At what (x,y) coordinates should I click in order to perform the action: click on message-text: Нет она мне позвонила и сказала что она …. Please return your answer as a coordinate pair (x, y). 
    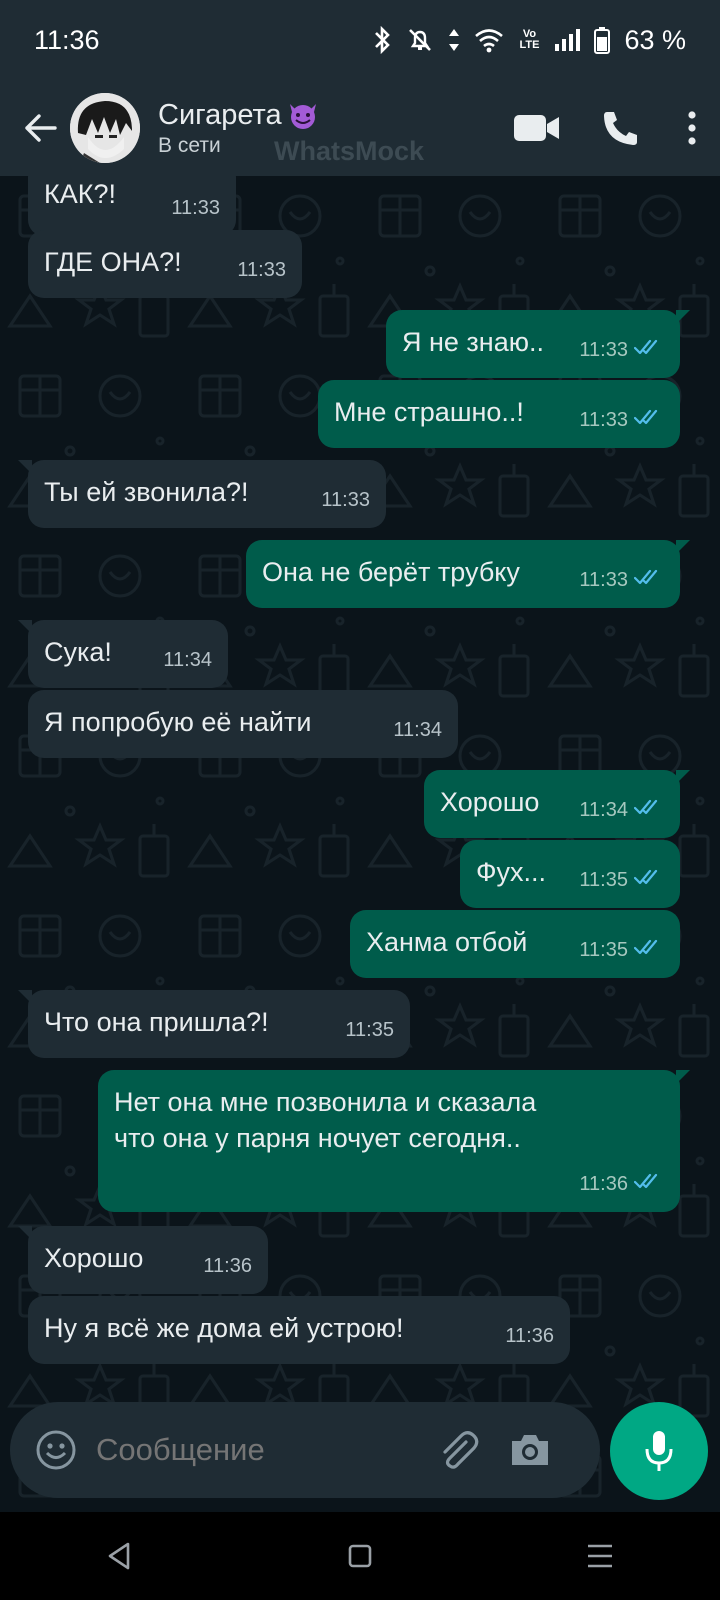
    Looking at the image, I should click on (325, 1120).